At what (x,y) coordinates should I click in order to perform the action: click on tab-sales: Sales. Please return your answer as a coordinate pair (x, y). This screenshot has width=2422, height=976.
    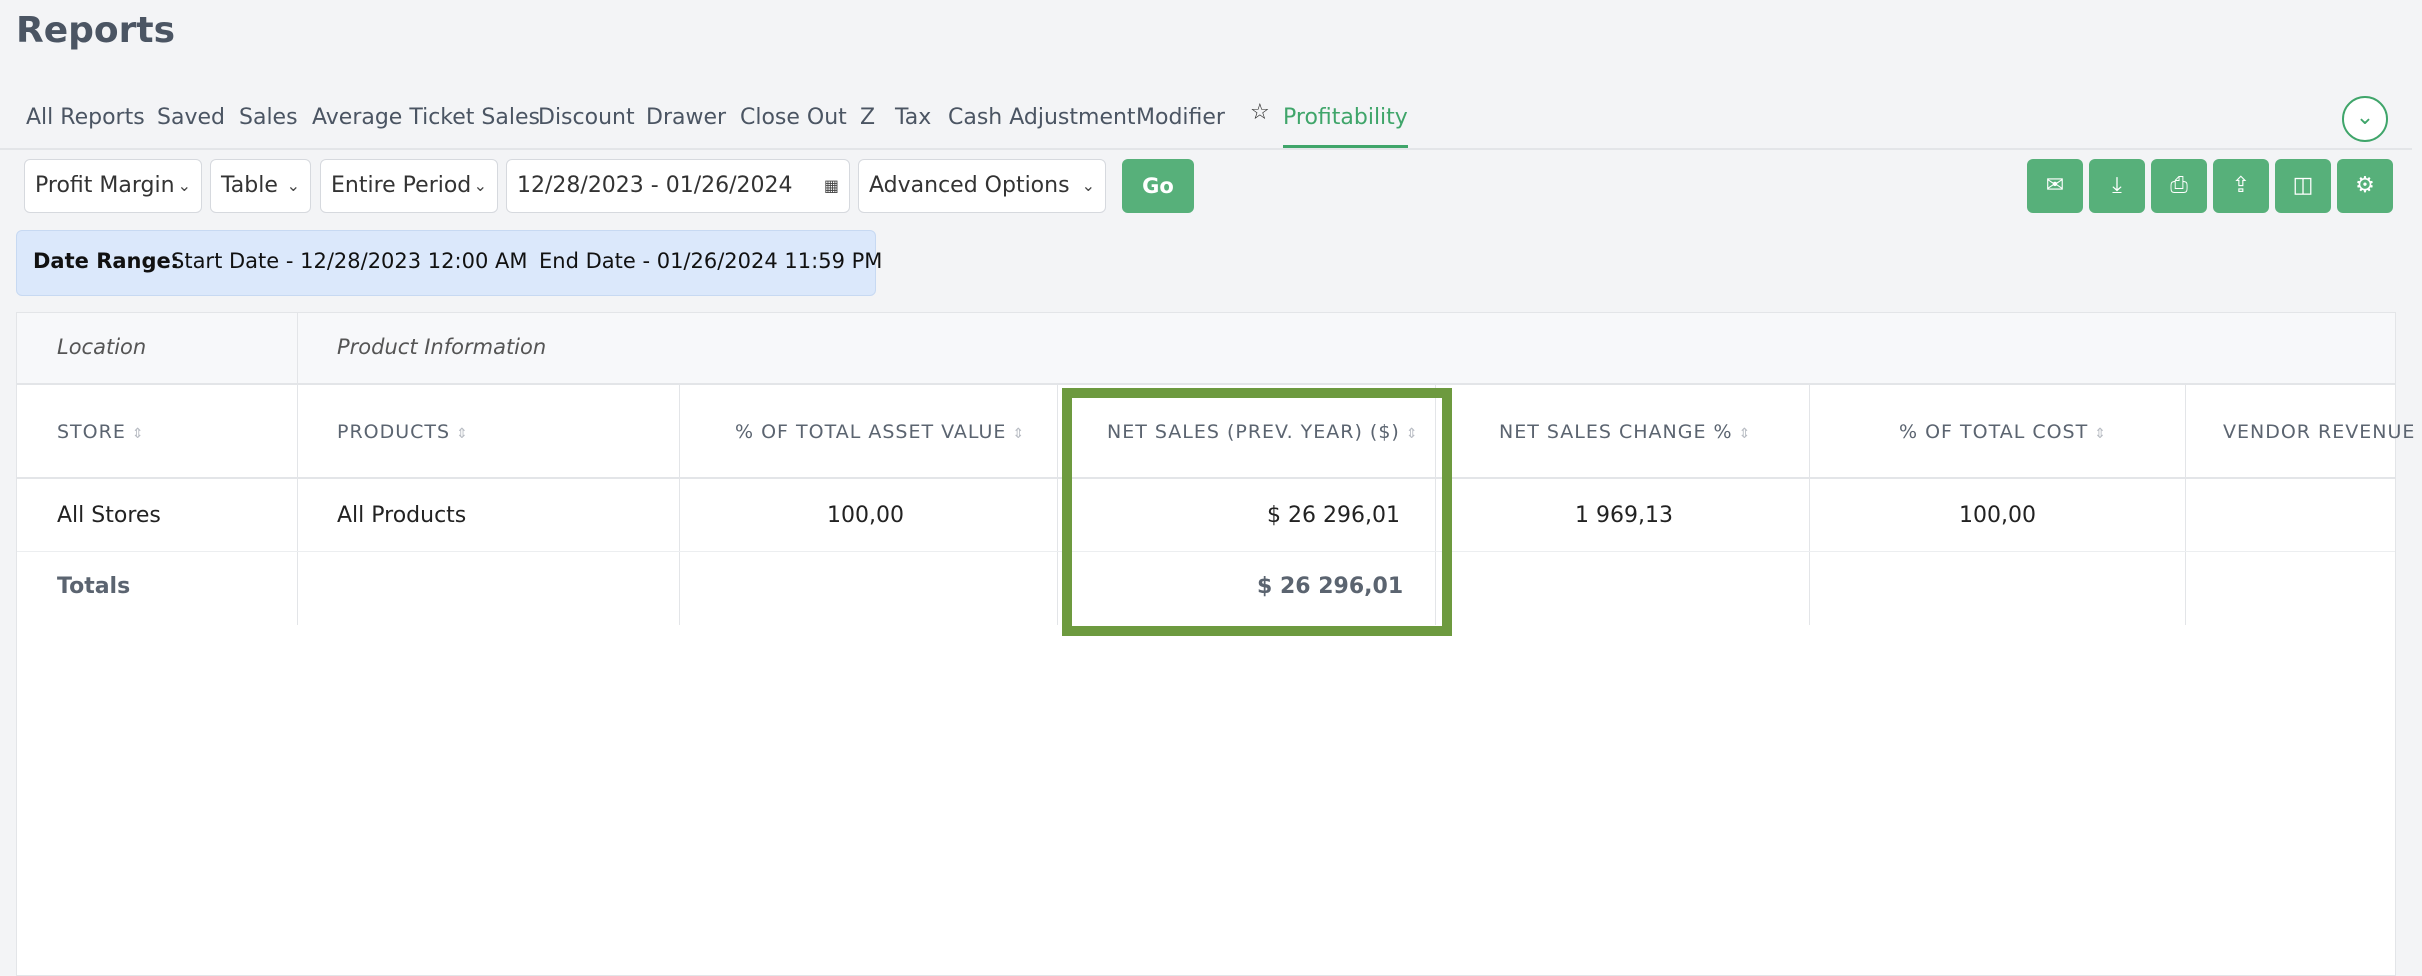
    Looking at the image, I should click on (268, 124).